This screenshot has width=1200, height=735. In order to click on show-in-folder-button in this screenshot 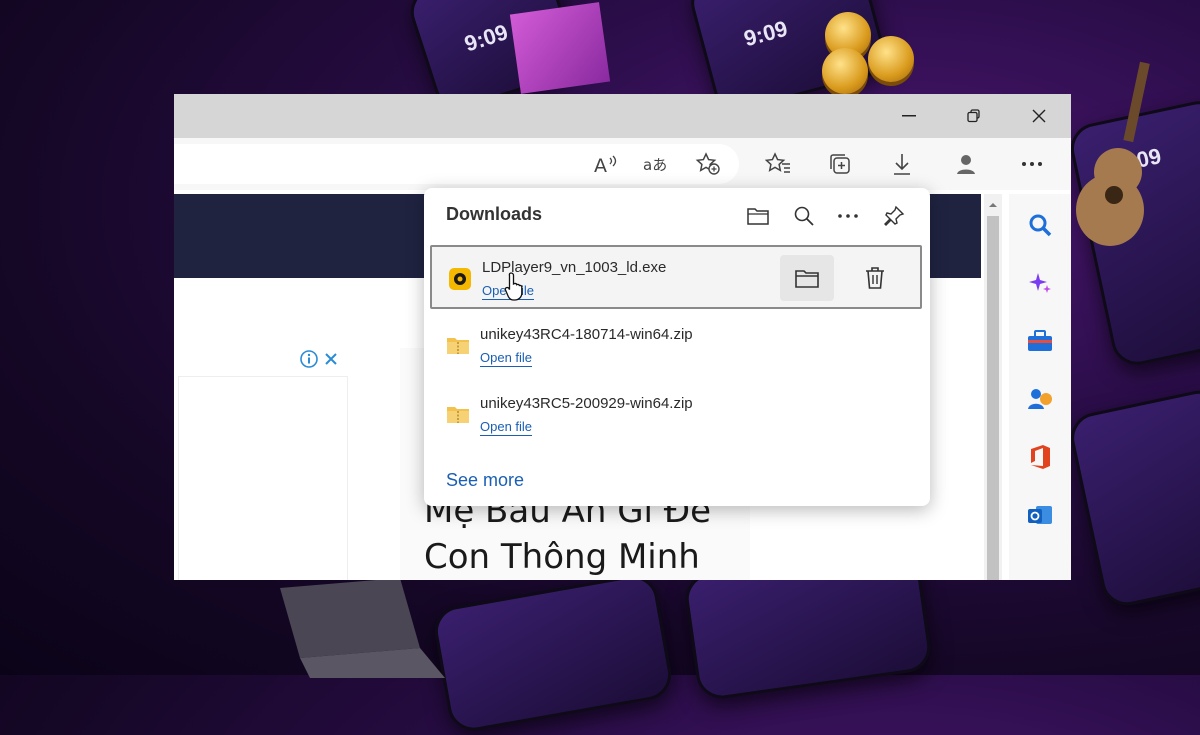, I will do `click(807, 278)`.